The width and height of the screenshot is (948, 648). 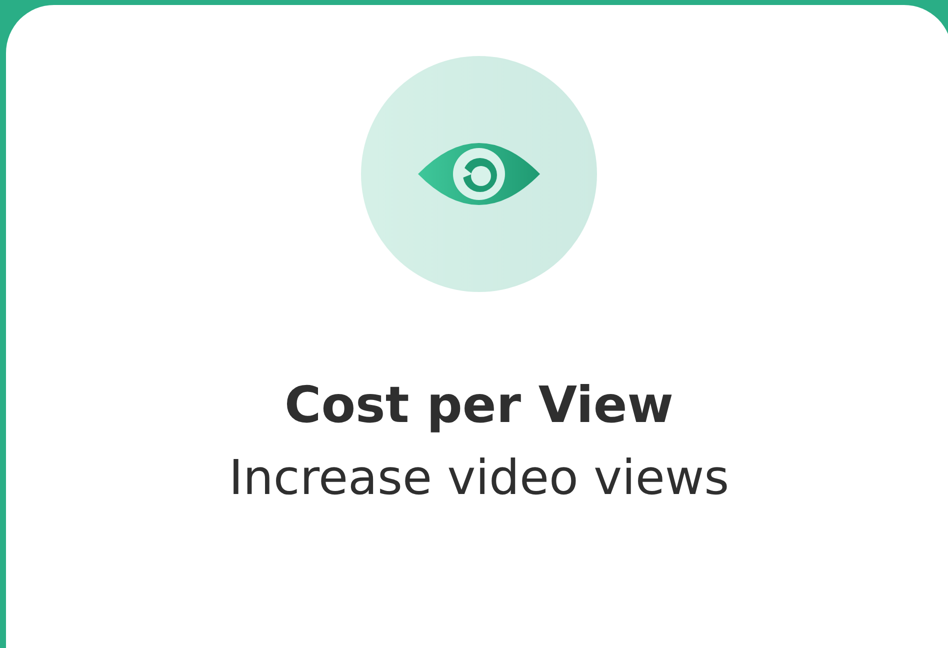 What do you see at coordinates (479, 478) in the screenshot?
I see `card-subtitle: Increase video views` at bounding box center [479, 478].